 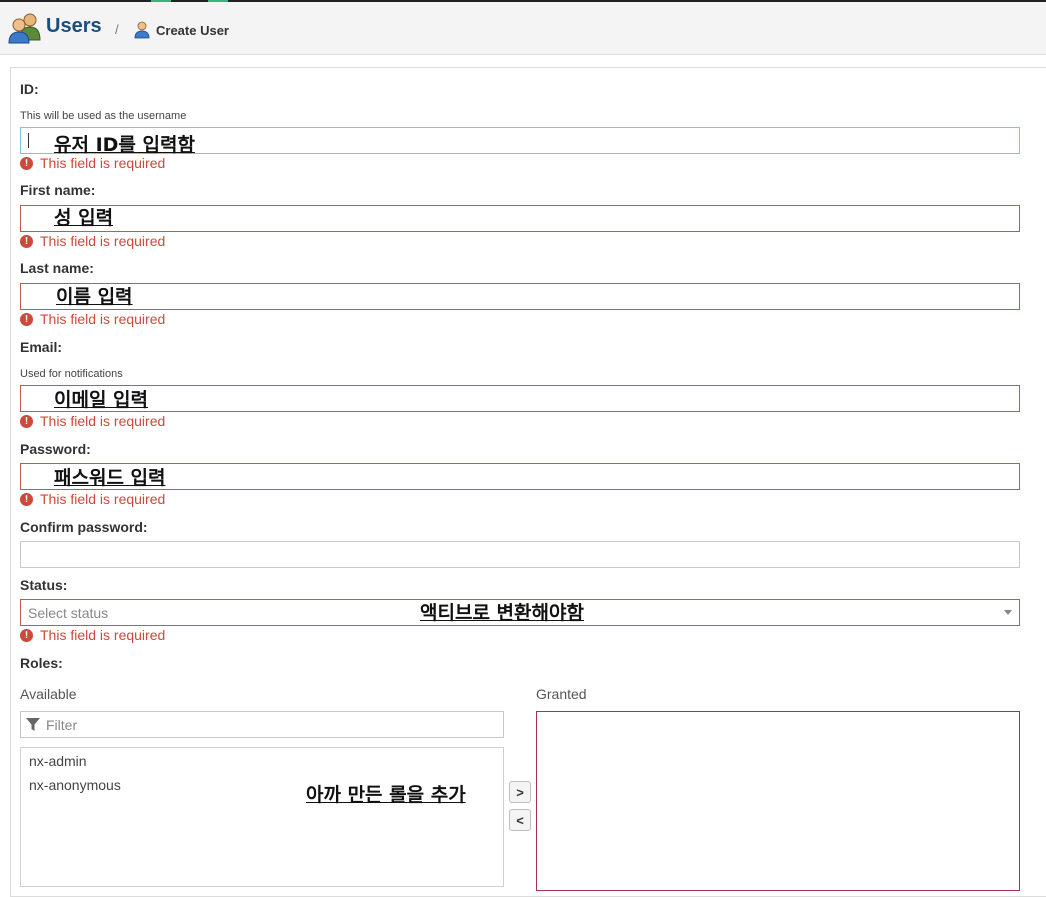 I want to click on password-input, so click(x=520, y=476).